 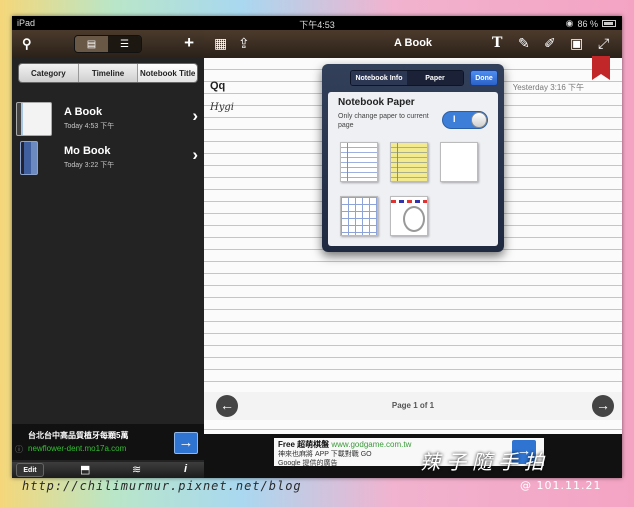 What do you see at coordinates (89, 165) in the screenshot?
I see `notebook-date: Today 3:22 下午` at bounding box center [89, 165].